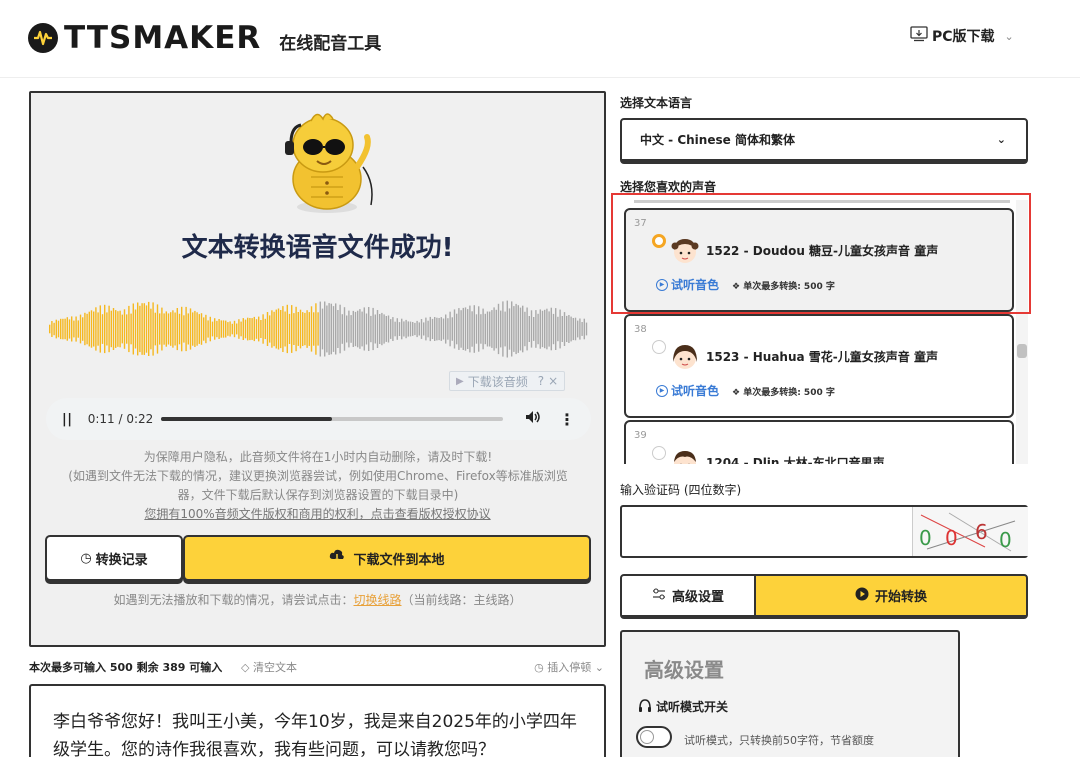 The height and width of the screenshot is (757, 1080). What do you see at coordinates (540, 39) in the screenshot?
I see `header: TTSMAKER 在线配音工具 PC版下载 ⌄` at bounding box center [540, 39].